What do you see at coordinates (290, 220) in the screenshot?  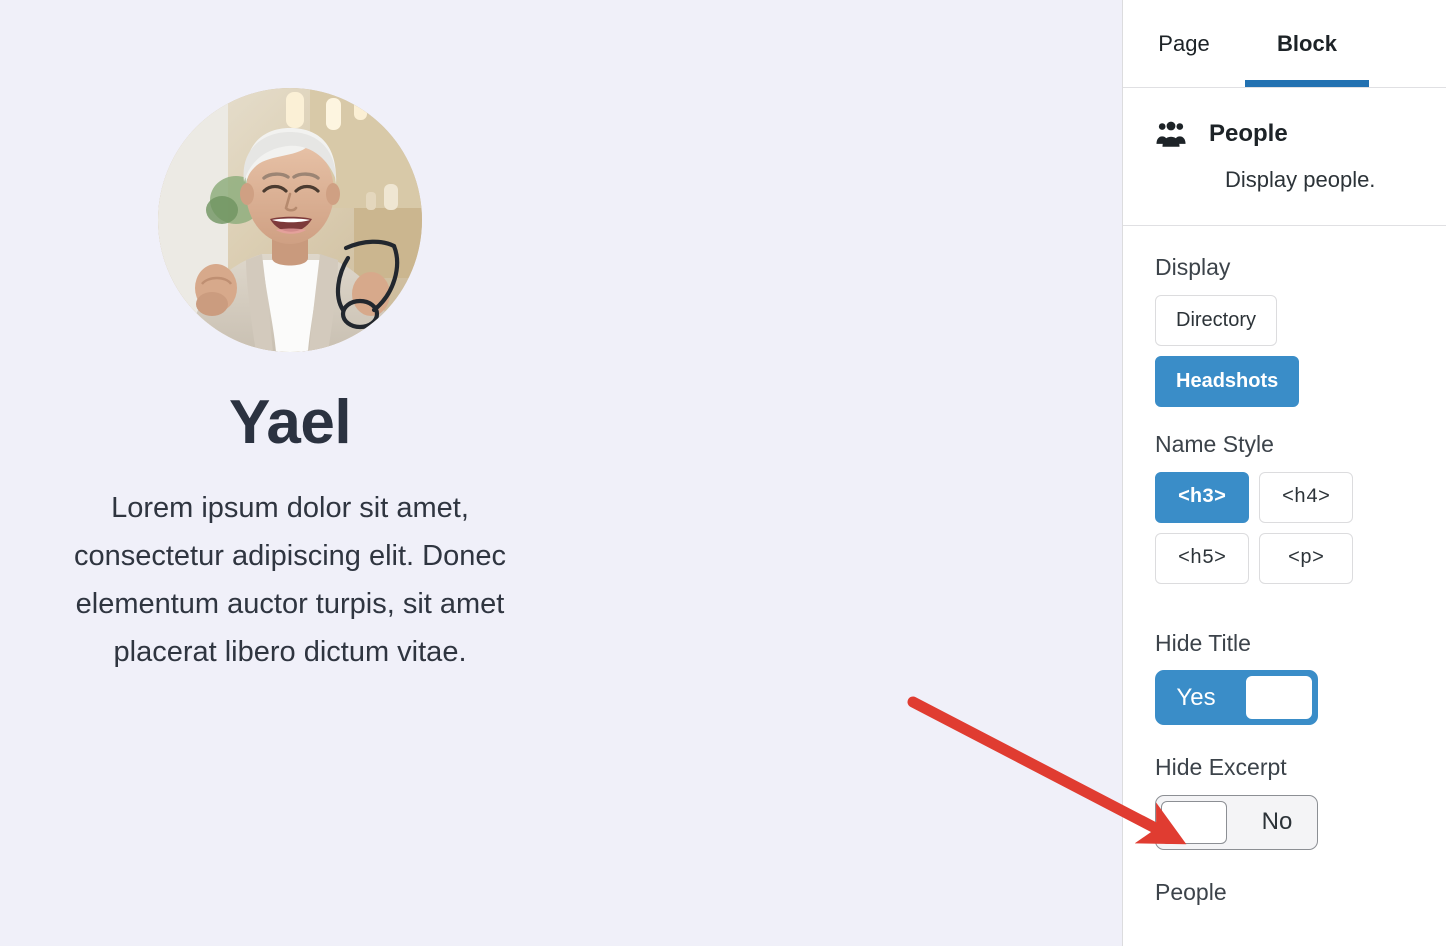 I see `avatar` at bounding box center [290, 220].